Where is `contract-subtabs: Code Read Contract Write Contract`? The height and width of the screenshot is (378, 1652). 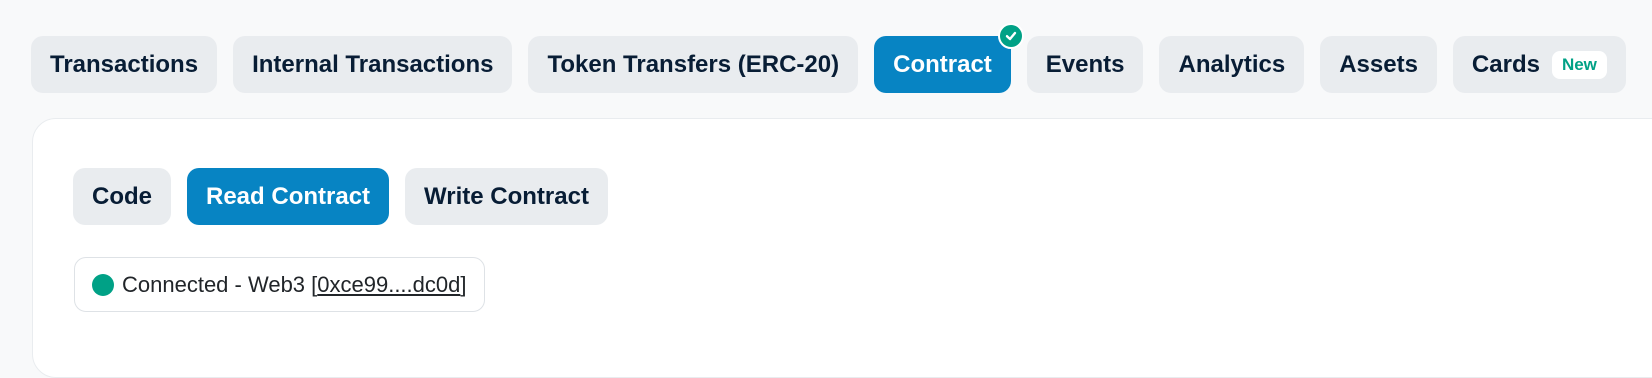
contract-subtabs: Code Read Contract Write Contract is located at coordinates (340, 196).